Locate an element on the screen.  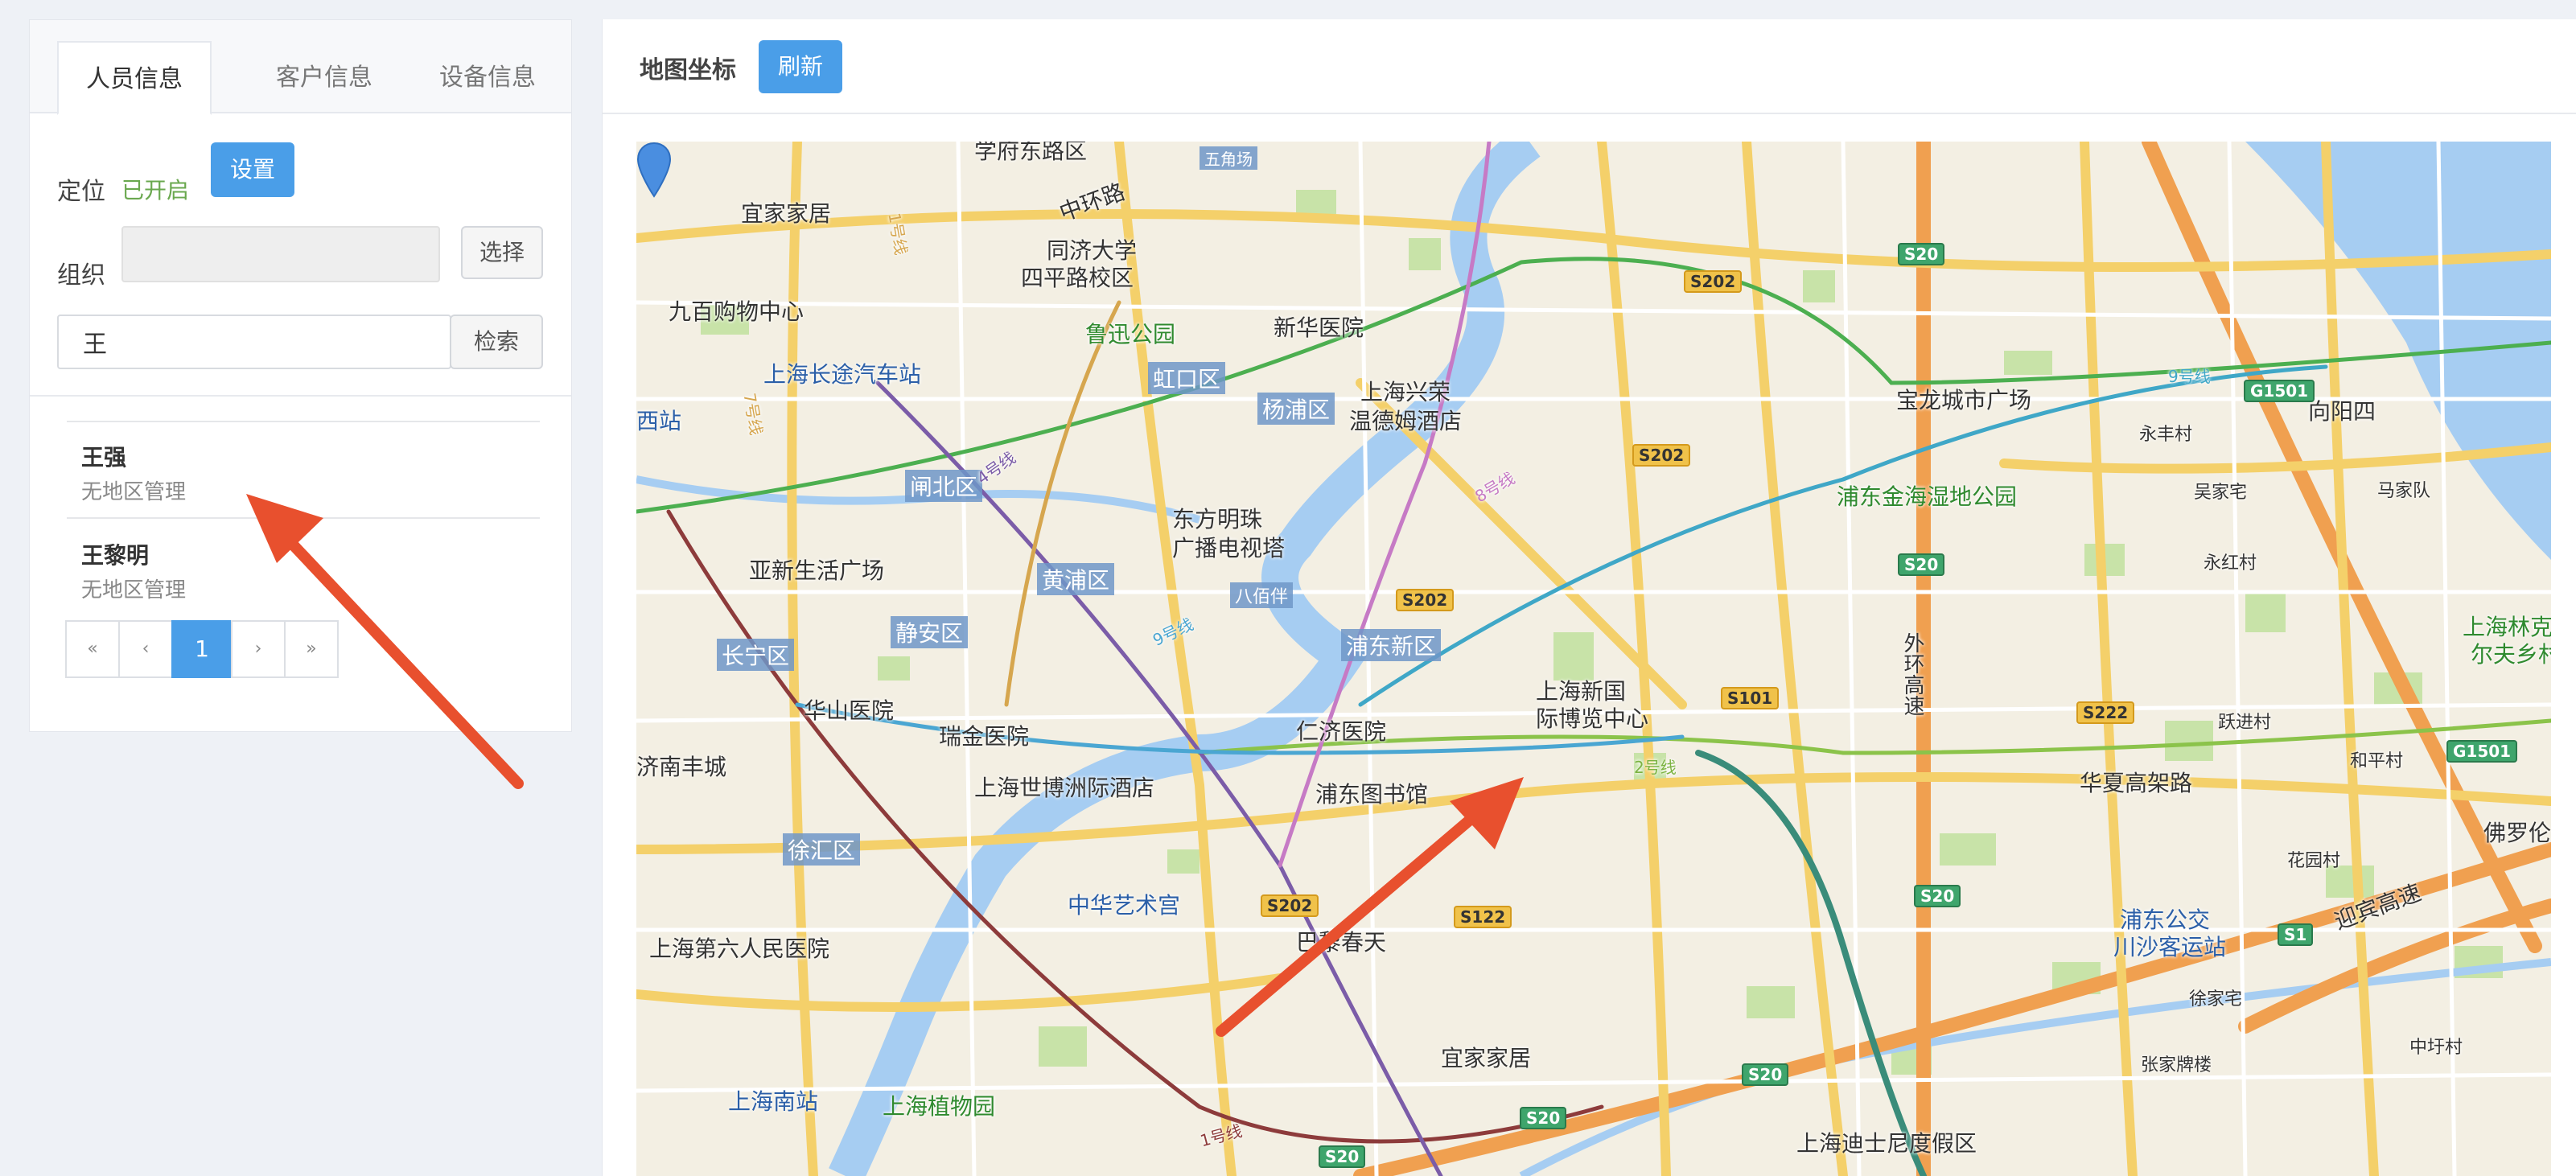
highway-shield: S122 is located at coordinates (1483, 917).